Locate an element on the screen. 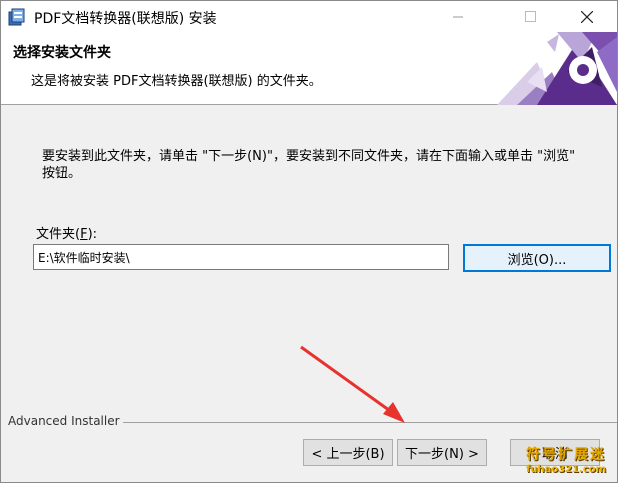  page-subtitle: 这是将被安装 PDF文档转换器(联想版) 的文件夹。 is located at coordinates (176, 81).